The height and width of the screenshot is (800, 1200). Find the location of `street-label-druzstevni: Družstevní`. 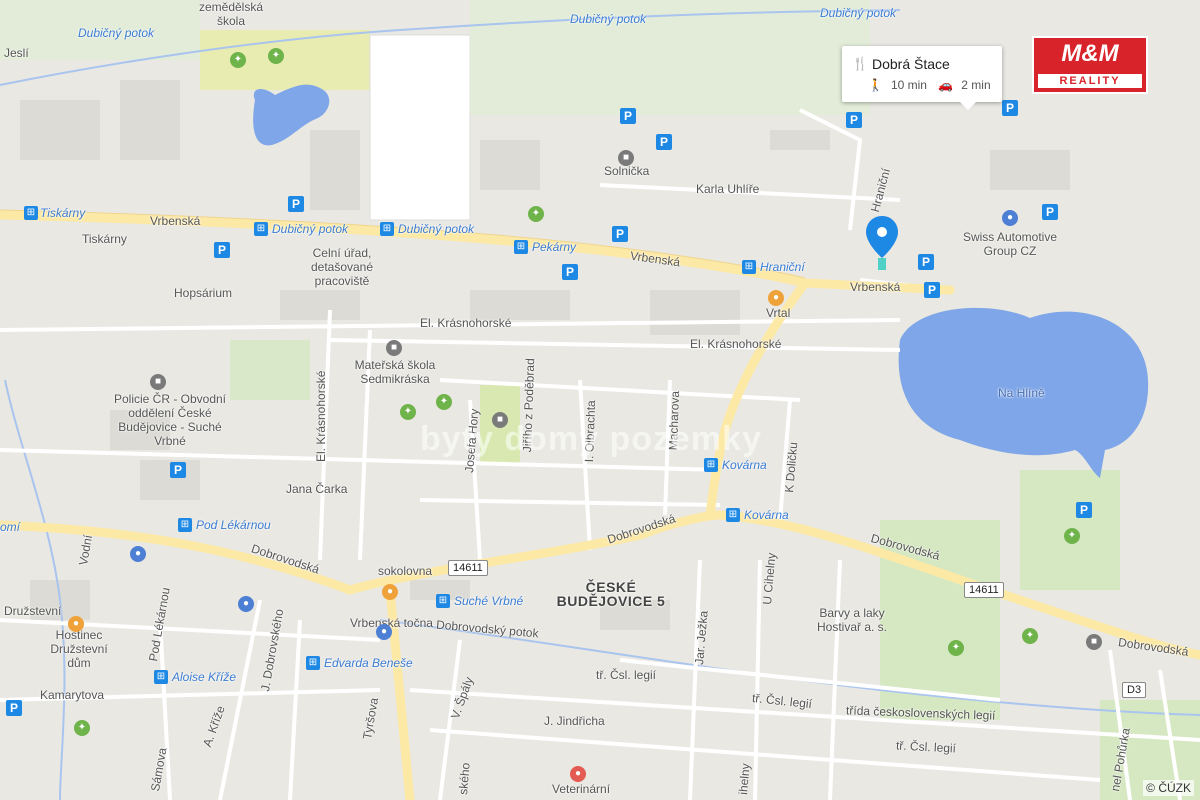

street-label-druzstevni: Družstevní is located at coordinates (33, 611).